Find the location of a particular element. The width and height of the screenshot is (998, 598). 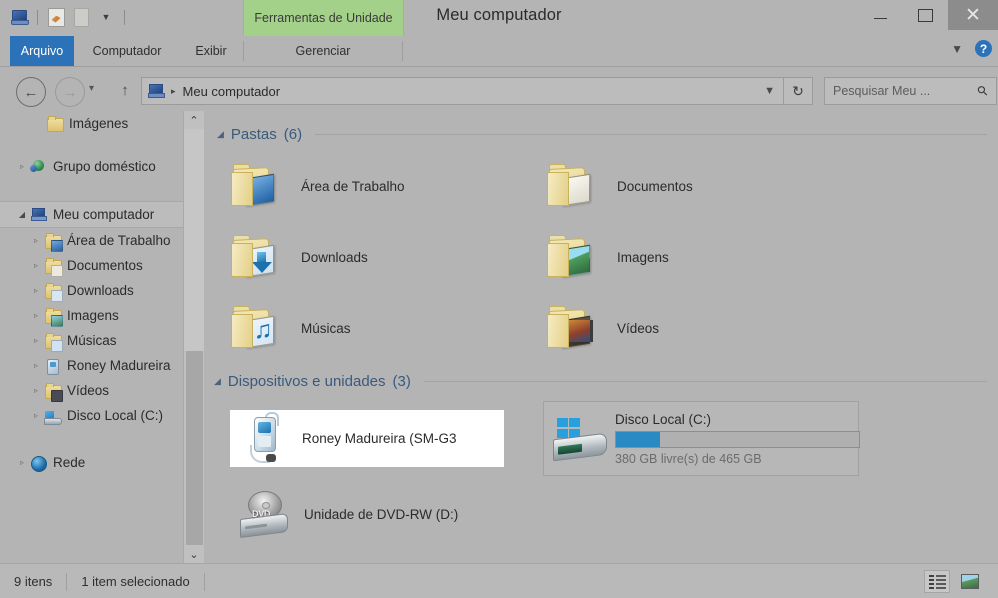

folder-downloads-icon is located at coordinates (254, 257).